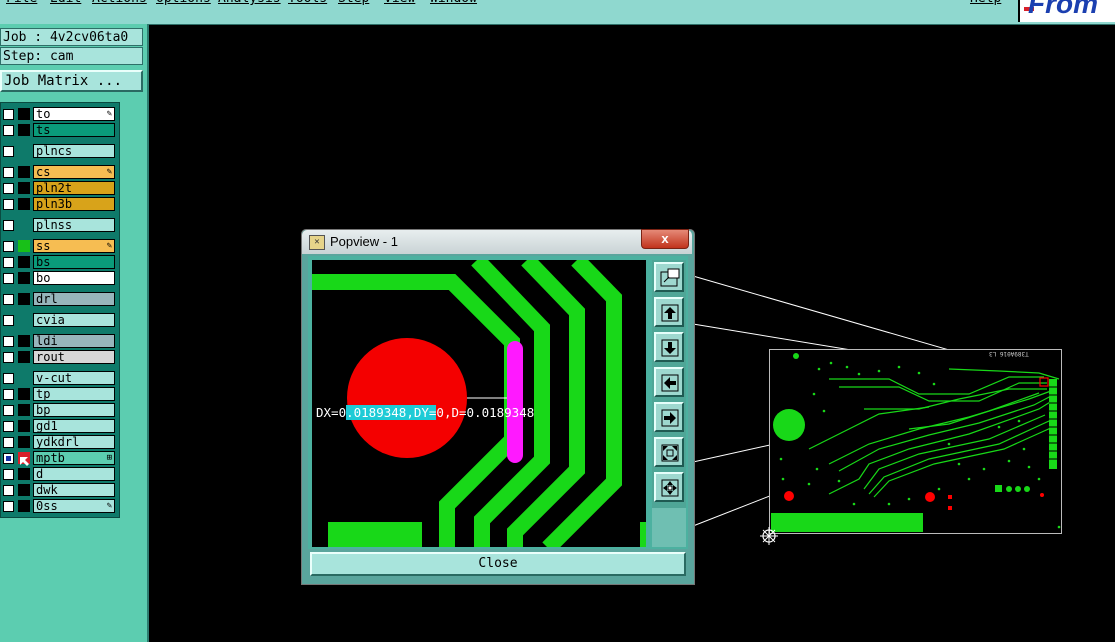 This screenshot has width=1115, height=642. I want to click on layer-row: dwk, so click(60, 490).